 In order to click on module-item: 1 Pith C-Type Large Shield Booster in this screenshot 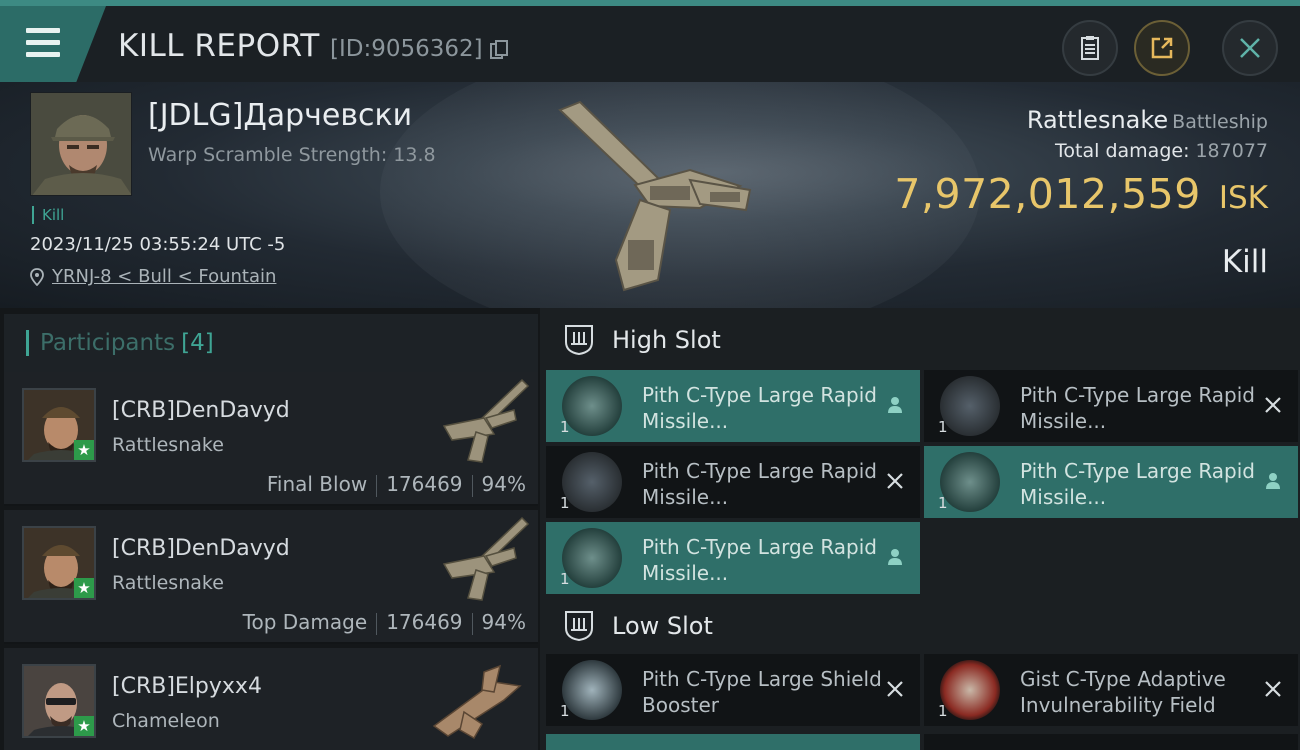, I will do `click(733, 690)`.